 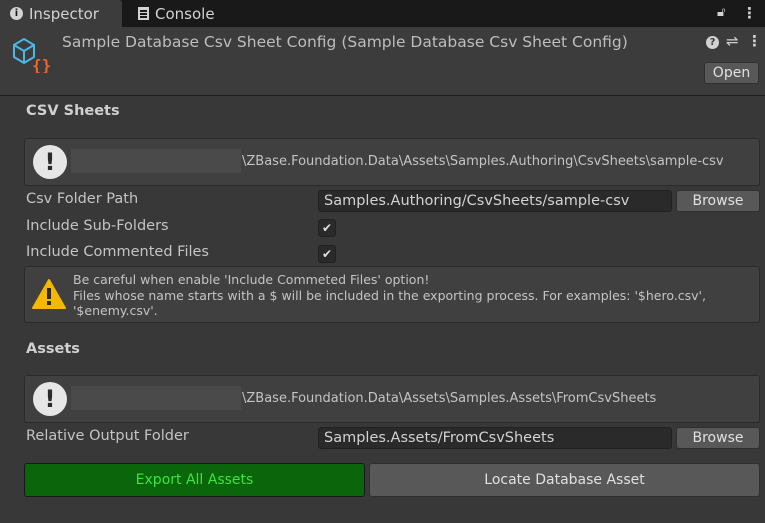 I want to click on include-commented-checkbox: ✔, so click(x=327, y=254).